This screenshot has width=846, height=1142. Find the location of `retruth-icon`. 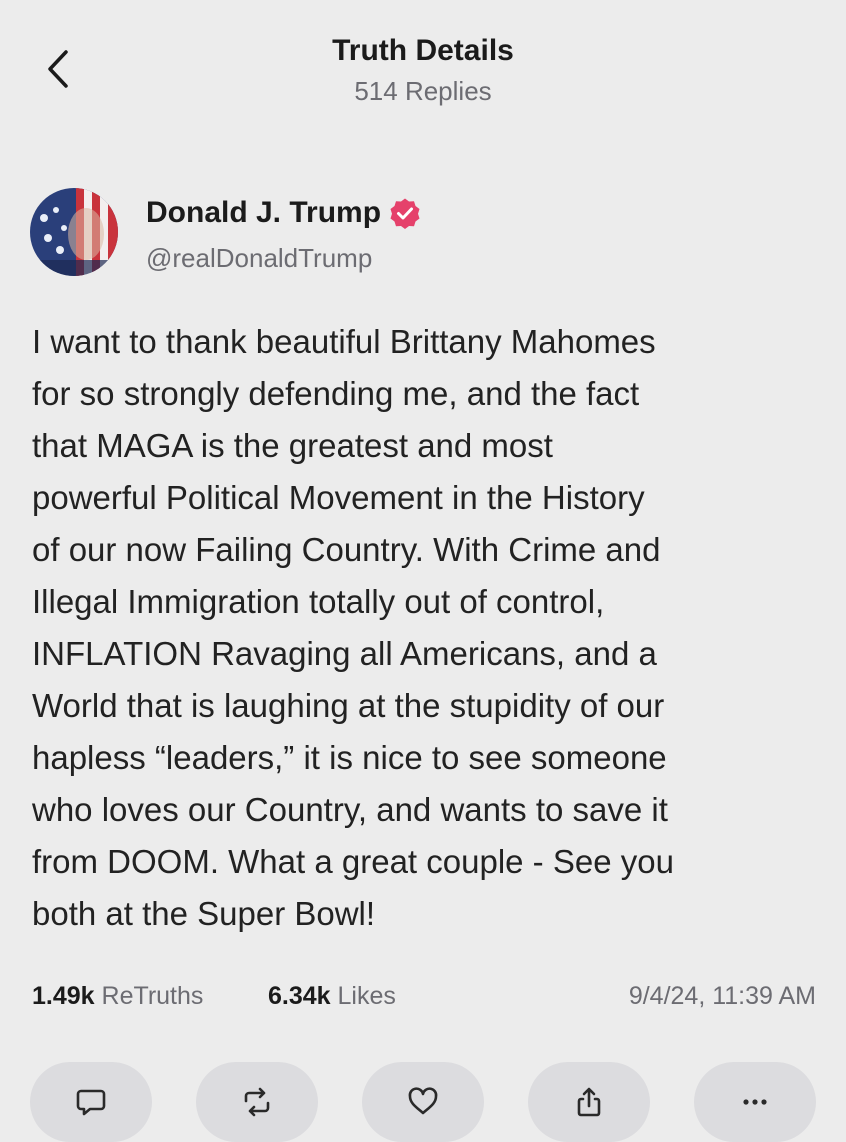

retruth-icon is located at coordinates (257, 1102).